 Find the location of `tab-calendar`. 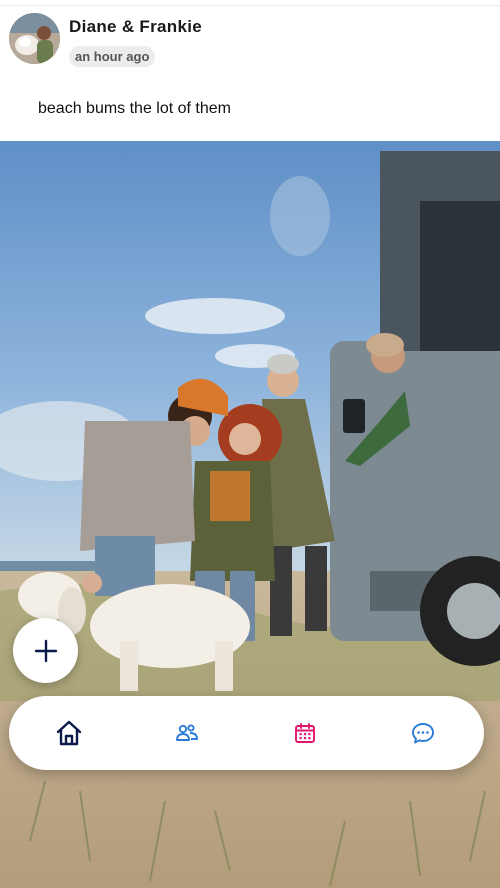

tab-calendar is located at coordinates (305, 733).